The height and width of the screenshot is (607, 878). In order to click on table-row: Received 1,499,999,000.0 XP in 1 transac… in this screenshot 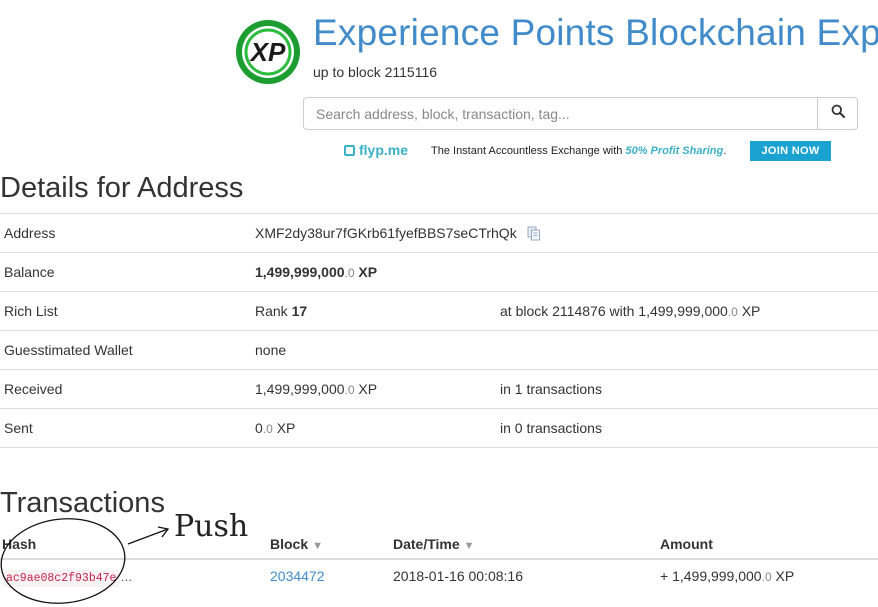, I will do `click(439, 388)`.